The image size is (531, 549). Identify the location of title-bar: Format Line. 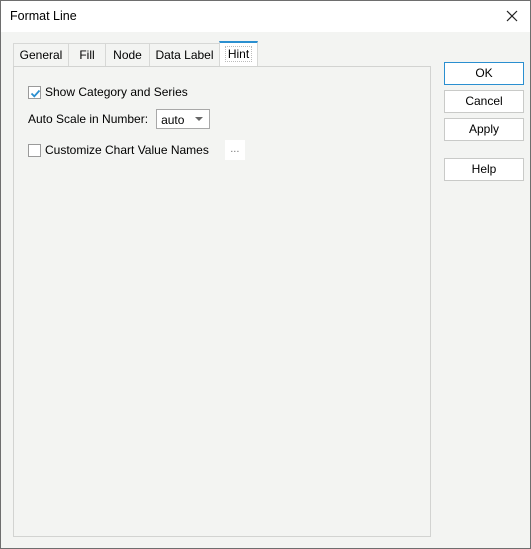
(265, 16).